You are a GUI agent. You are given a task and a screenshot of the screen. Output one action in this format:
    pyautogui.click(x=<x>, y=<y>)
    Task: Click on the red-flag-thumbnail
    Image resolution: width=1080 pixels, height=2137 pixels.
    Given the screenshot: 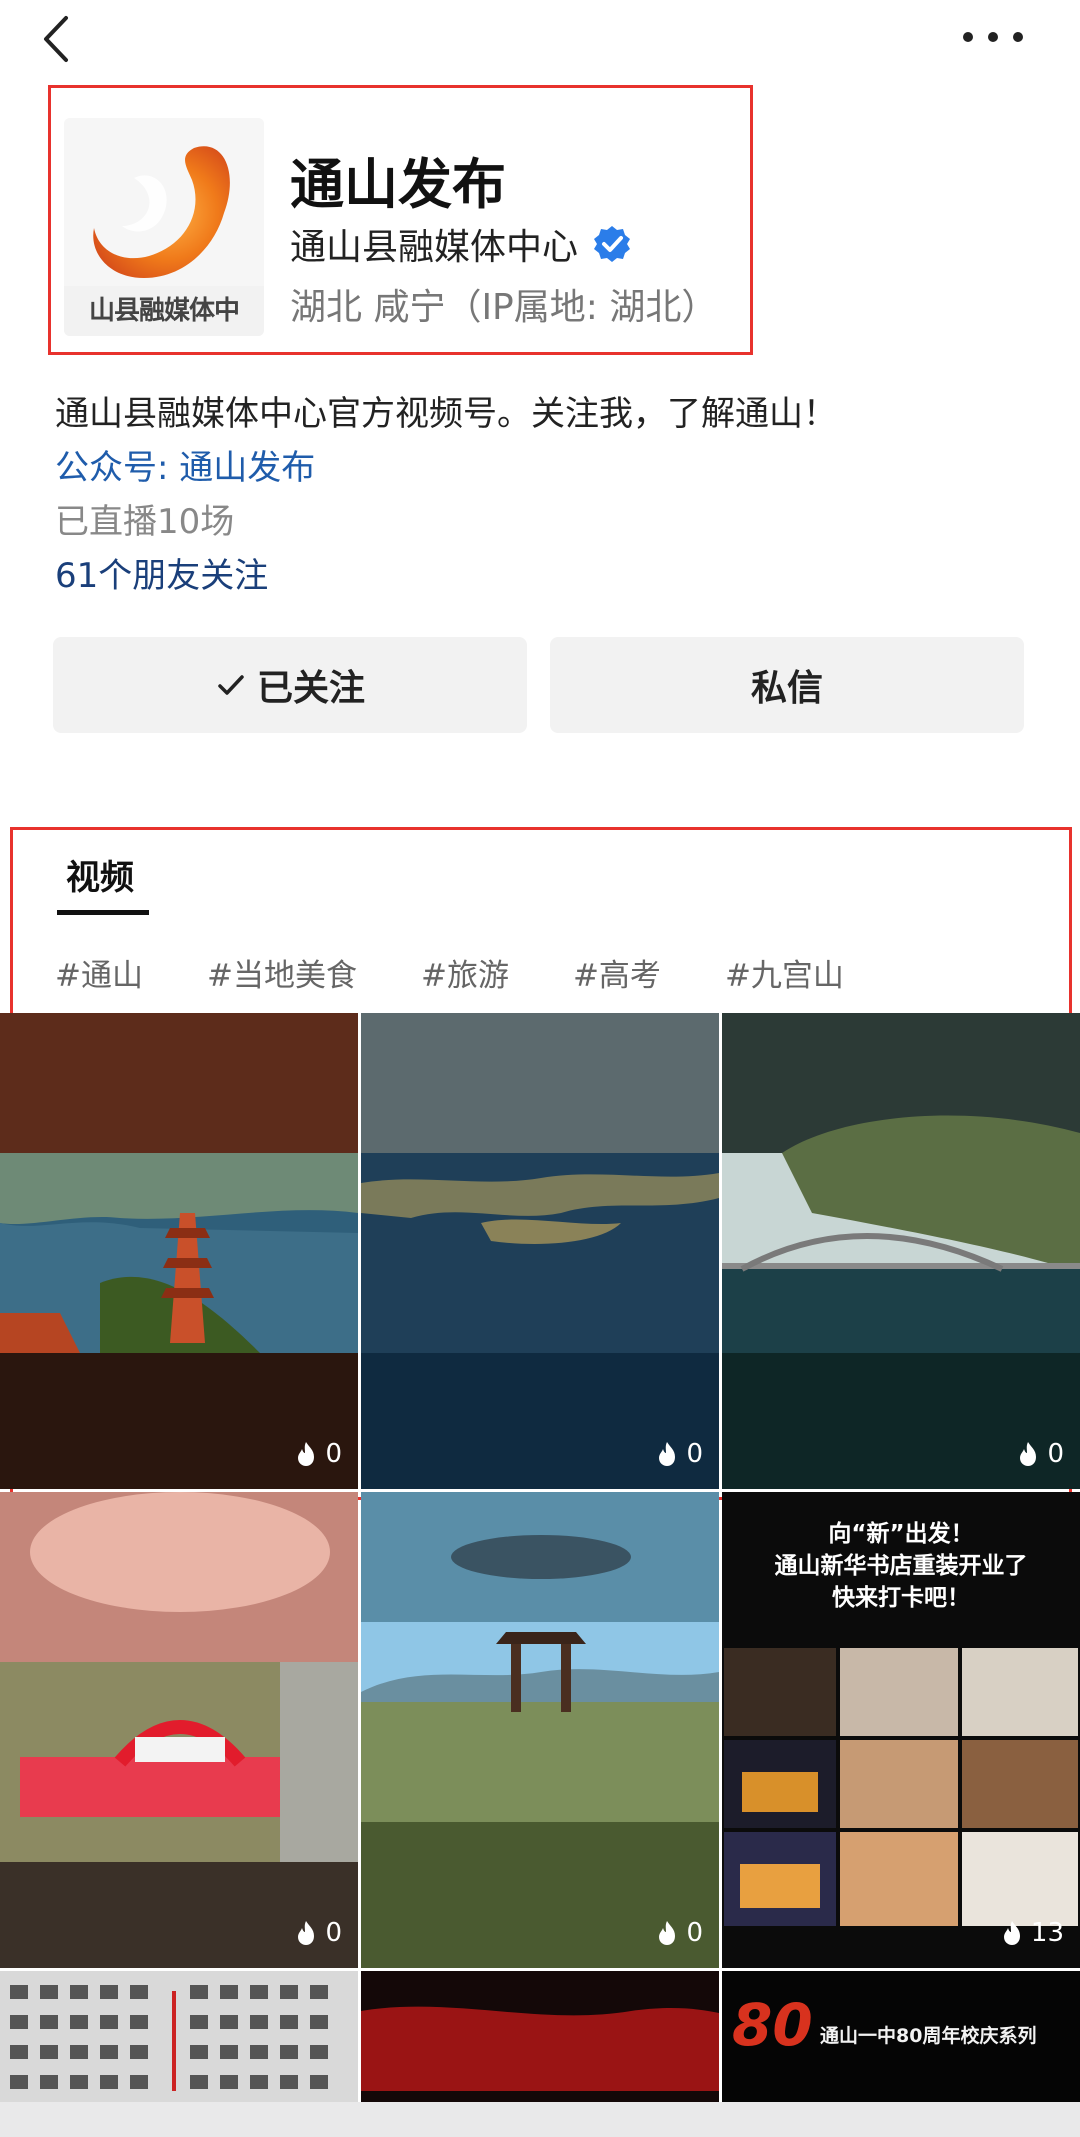 What is the action you would take?
    pyautogui.click(x=540, y=2036)
    